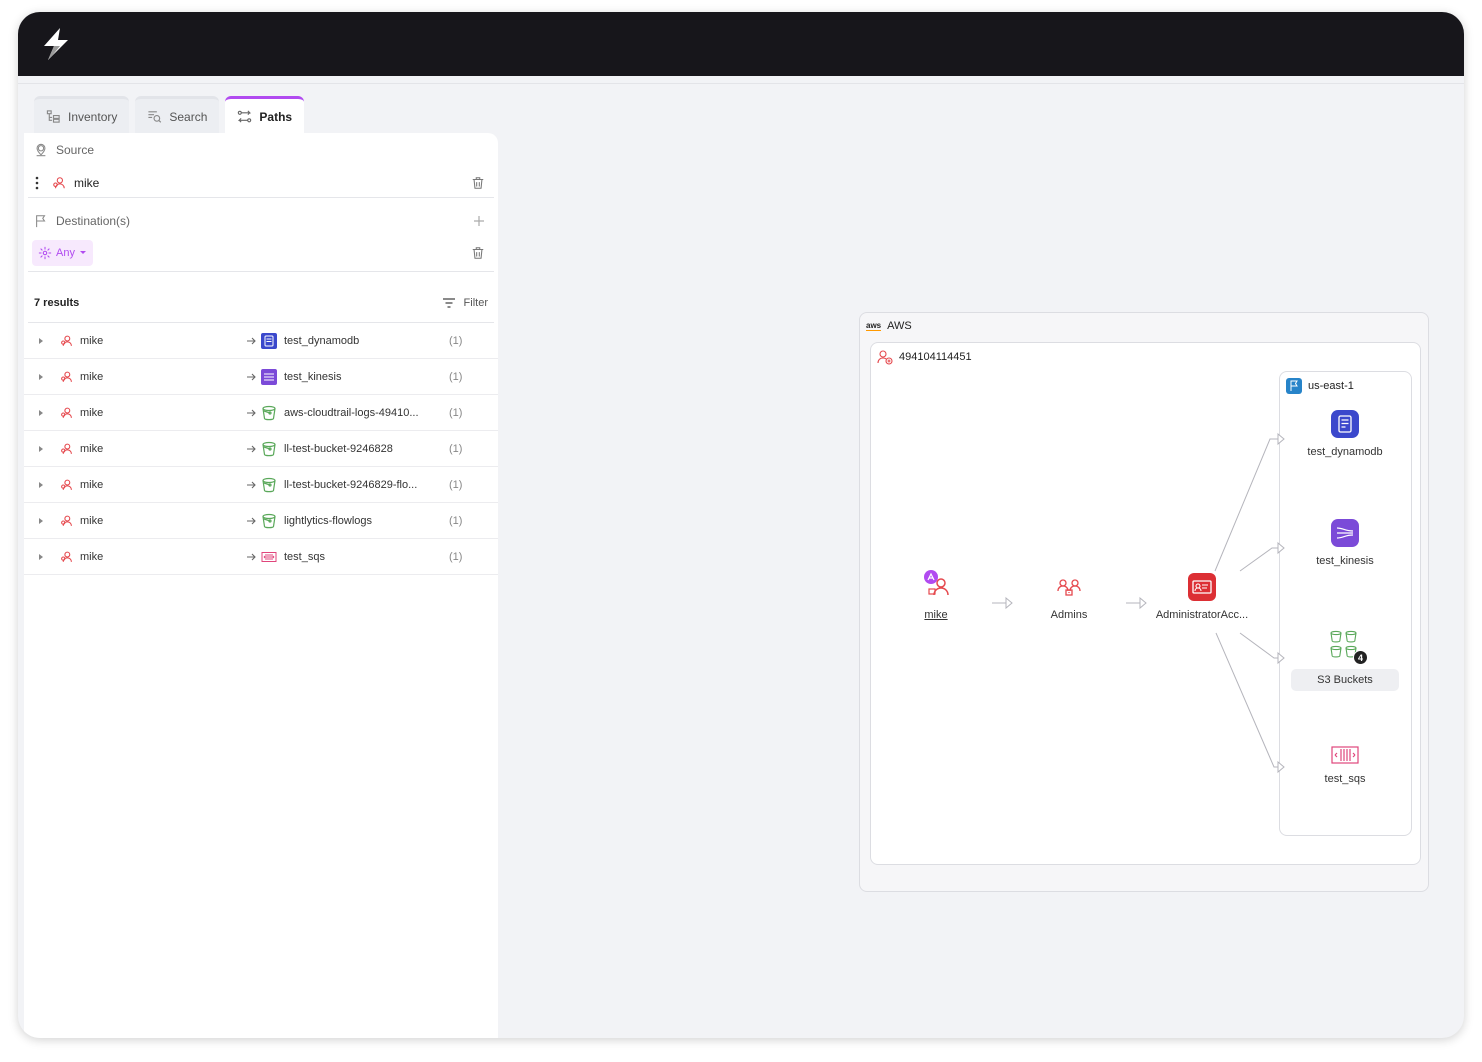  I want to click on lightning-logo-icon, so click(56, 44).